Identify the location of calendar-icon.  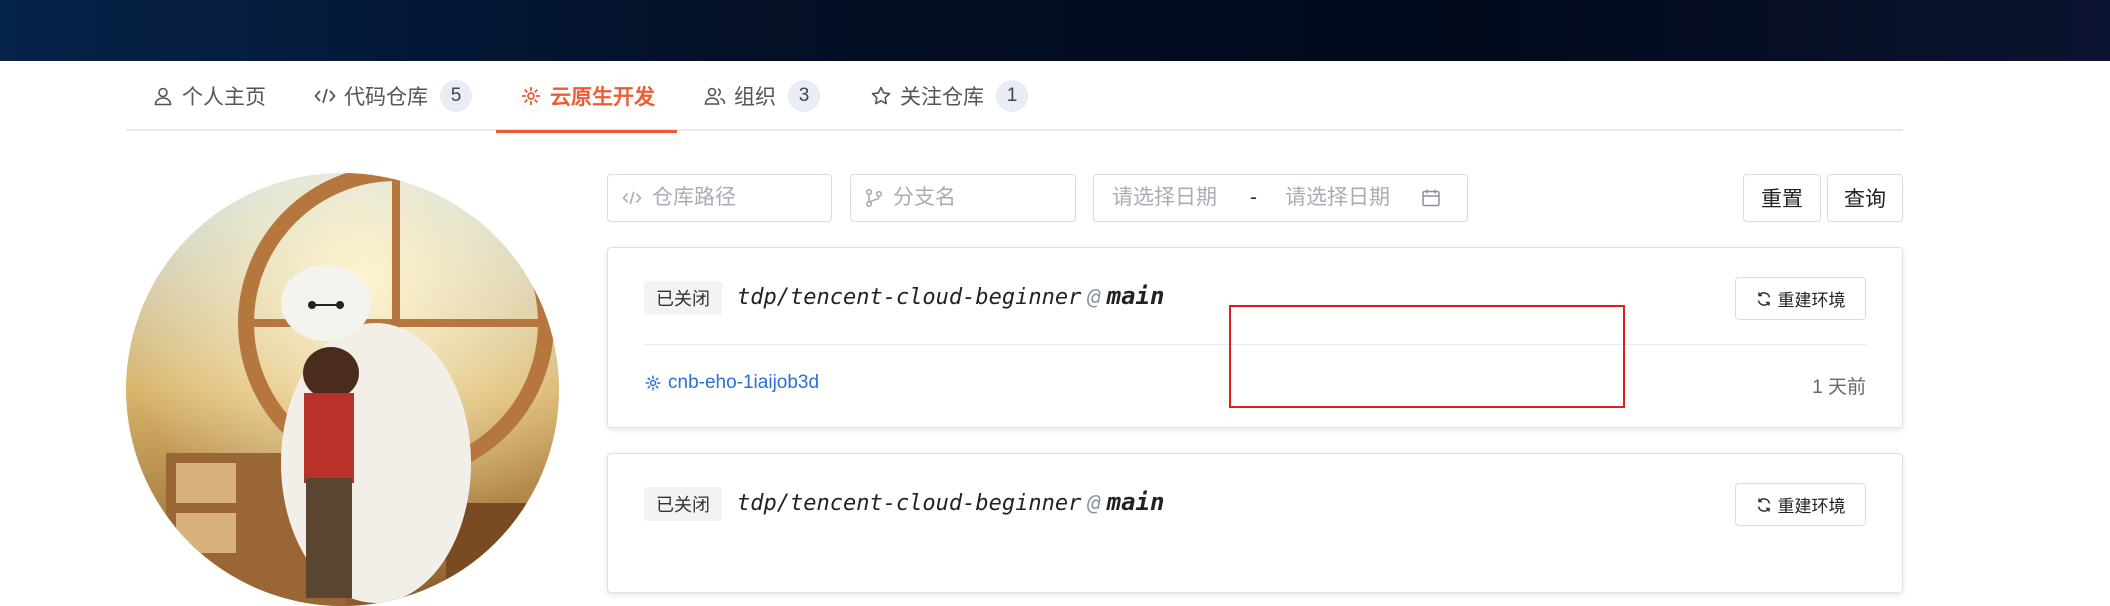
(1431, 198).